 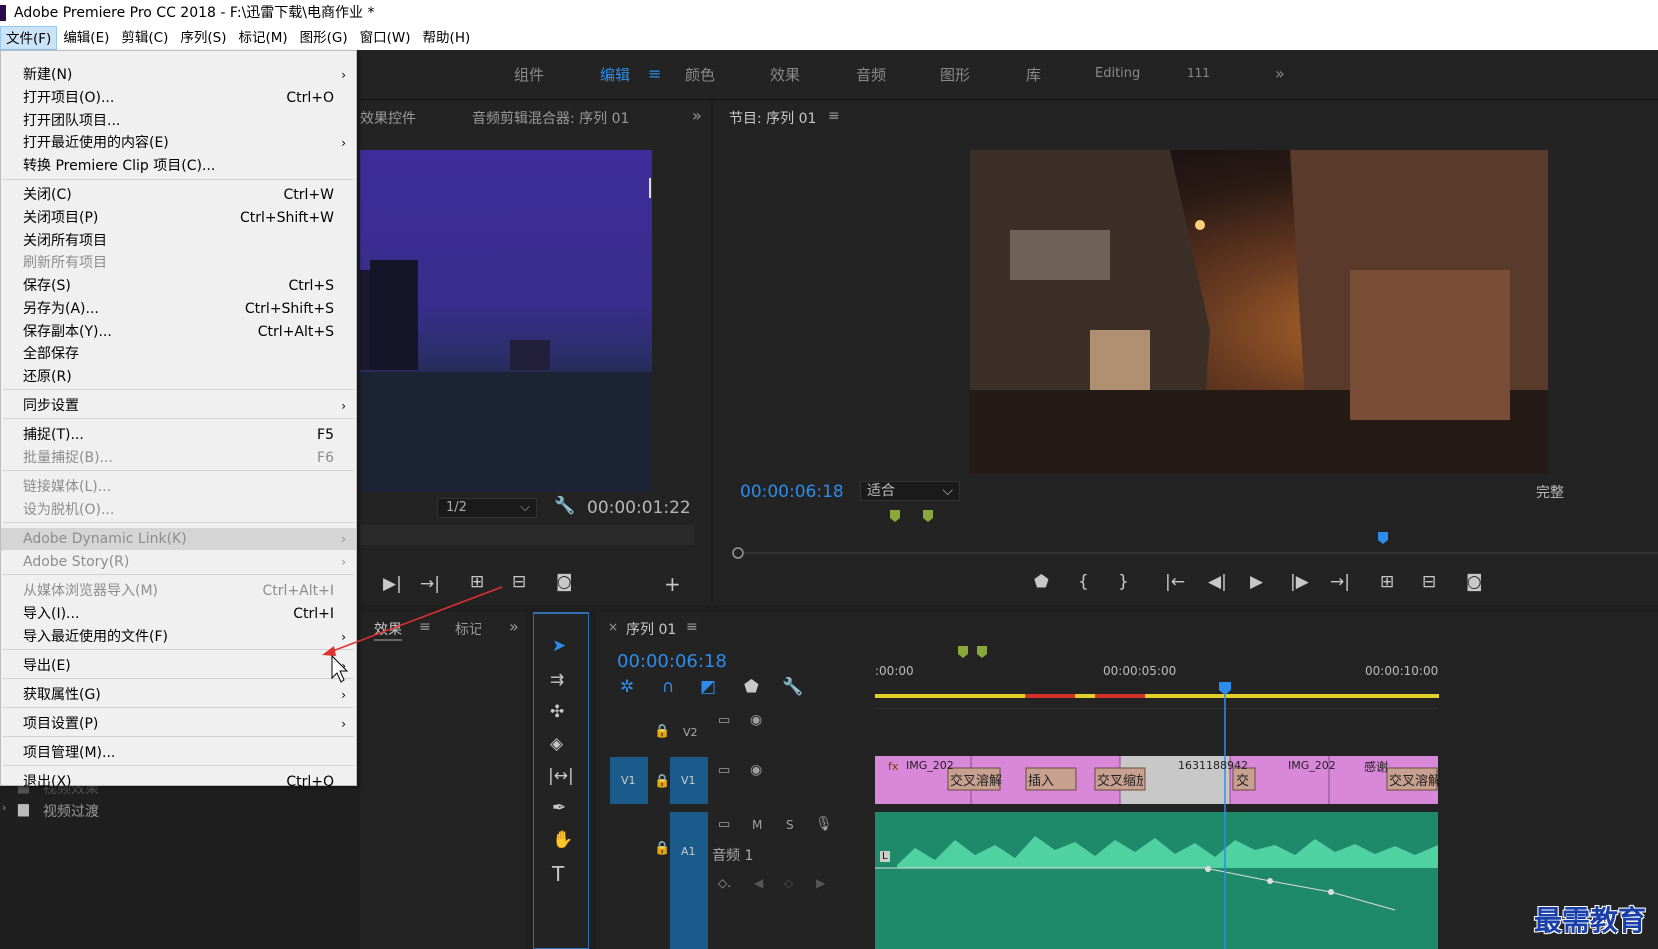 What do you see at coordinates (556, 744) in the screenshot?
I see `razor-tool-icon: ◈` at bounding box center [556, 744].